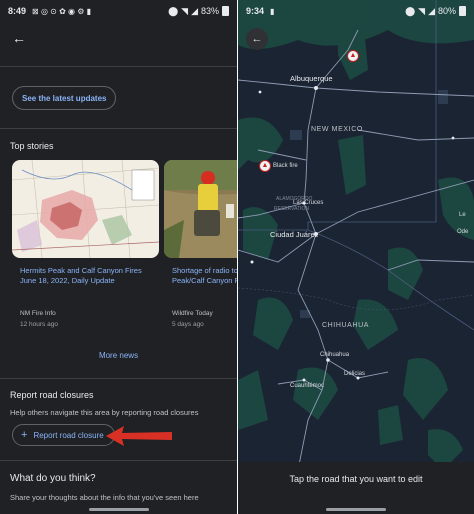  What do you see at coordinates (272, 11) in the screenshot?
I see `notification-icons: ▮` at bounding box center [272, 11].